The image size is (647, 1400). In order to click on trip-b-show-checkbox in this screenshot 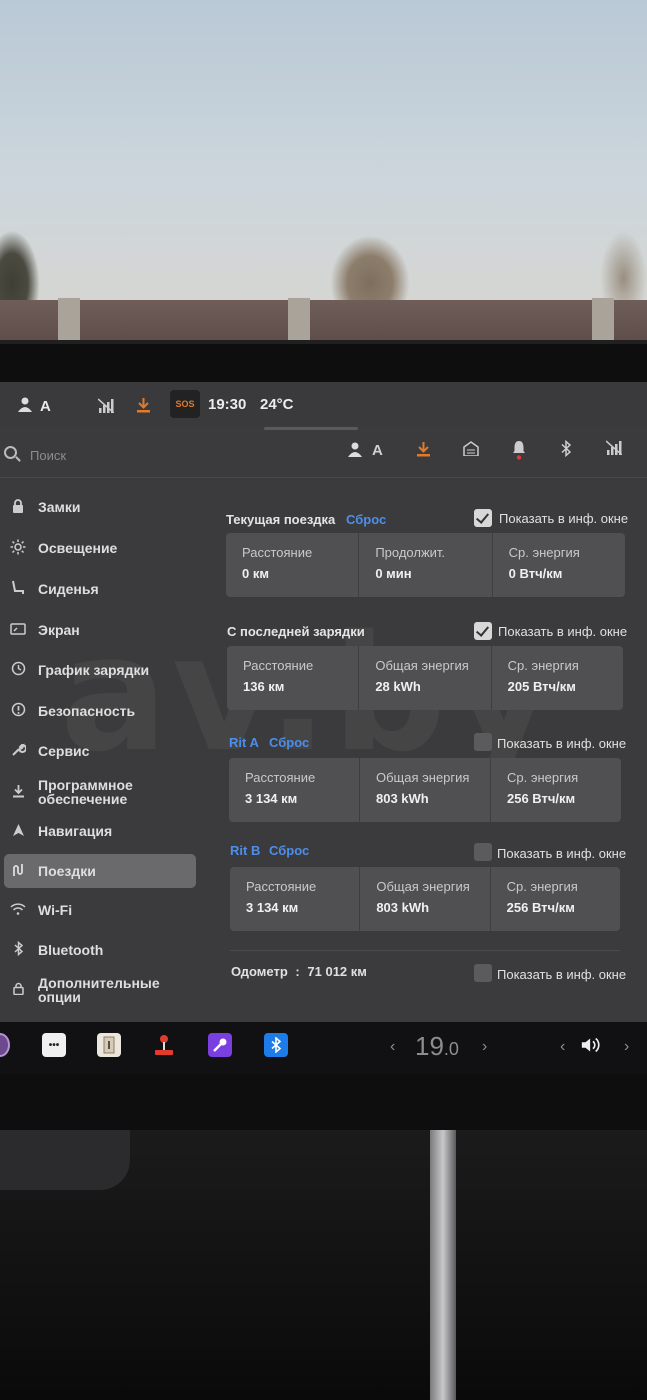, I will do `click(483, 852)`.